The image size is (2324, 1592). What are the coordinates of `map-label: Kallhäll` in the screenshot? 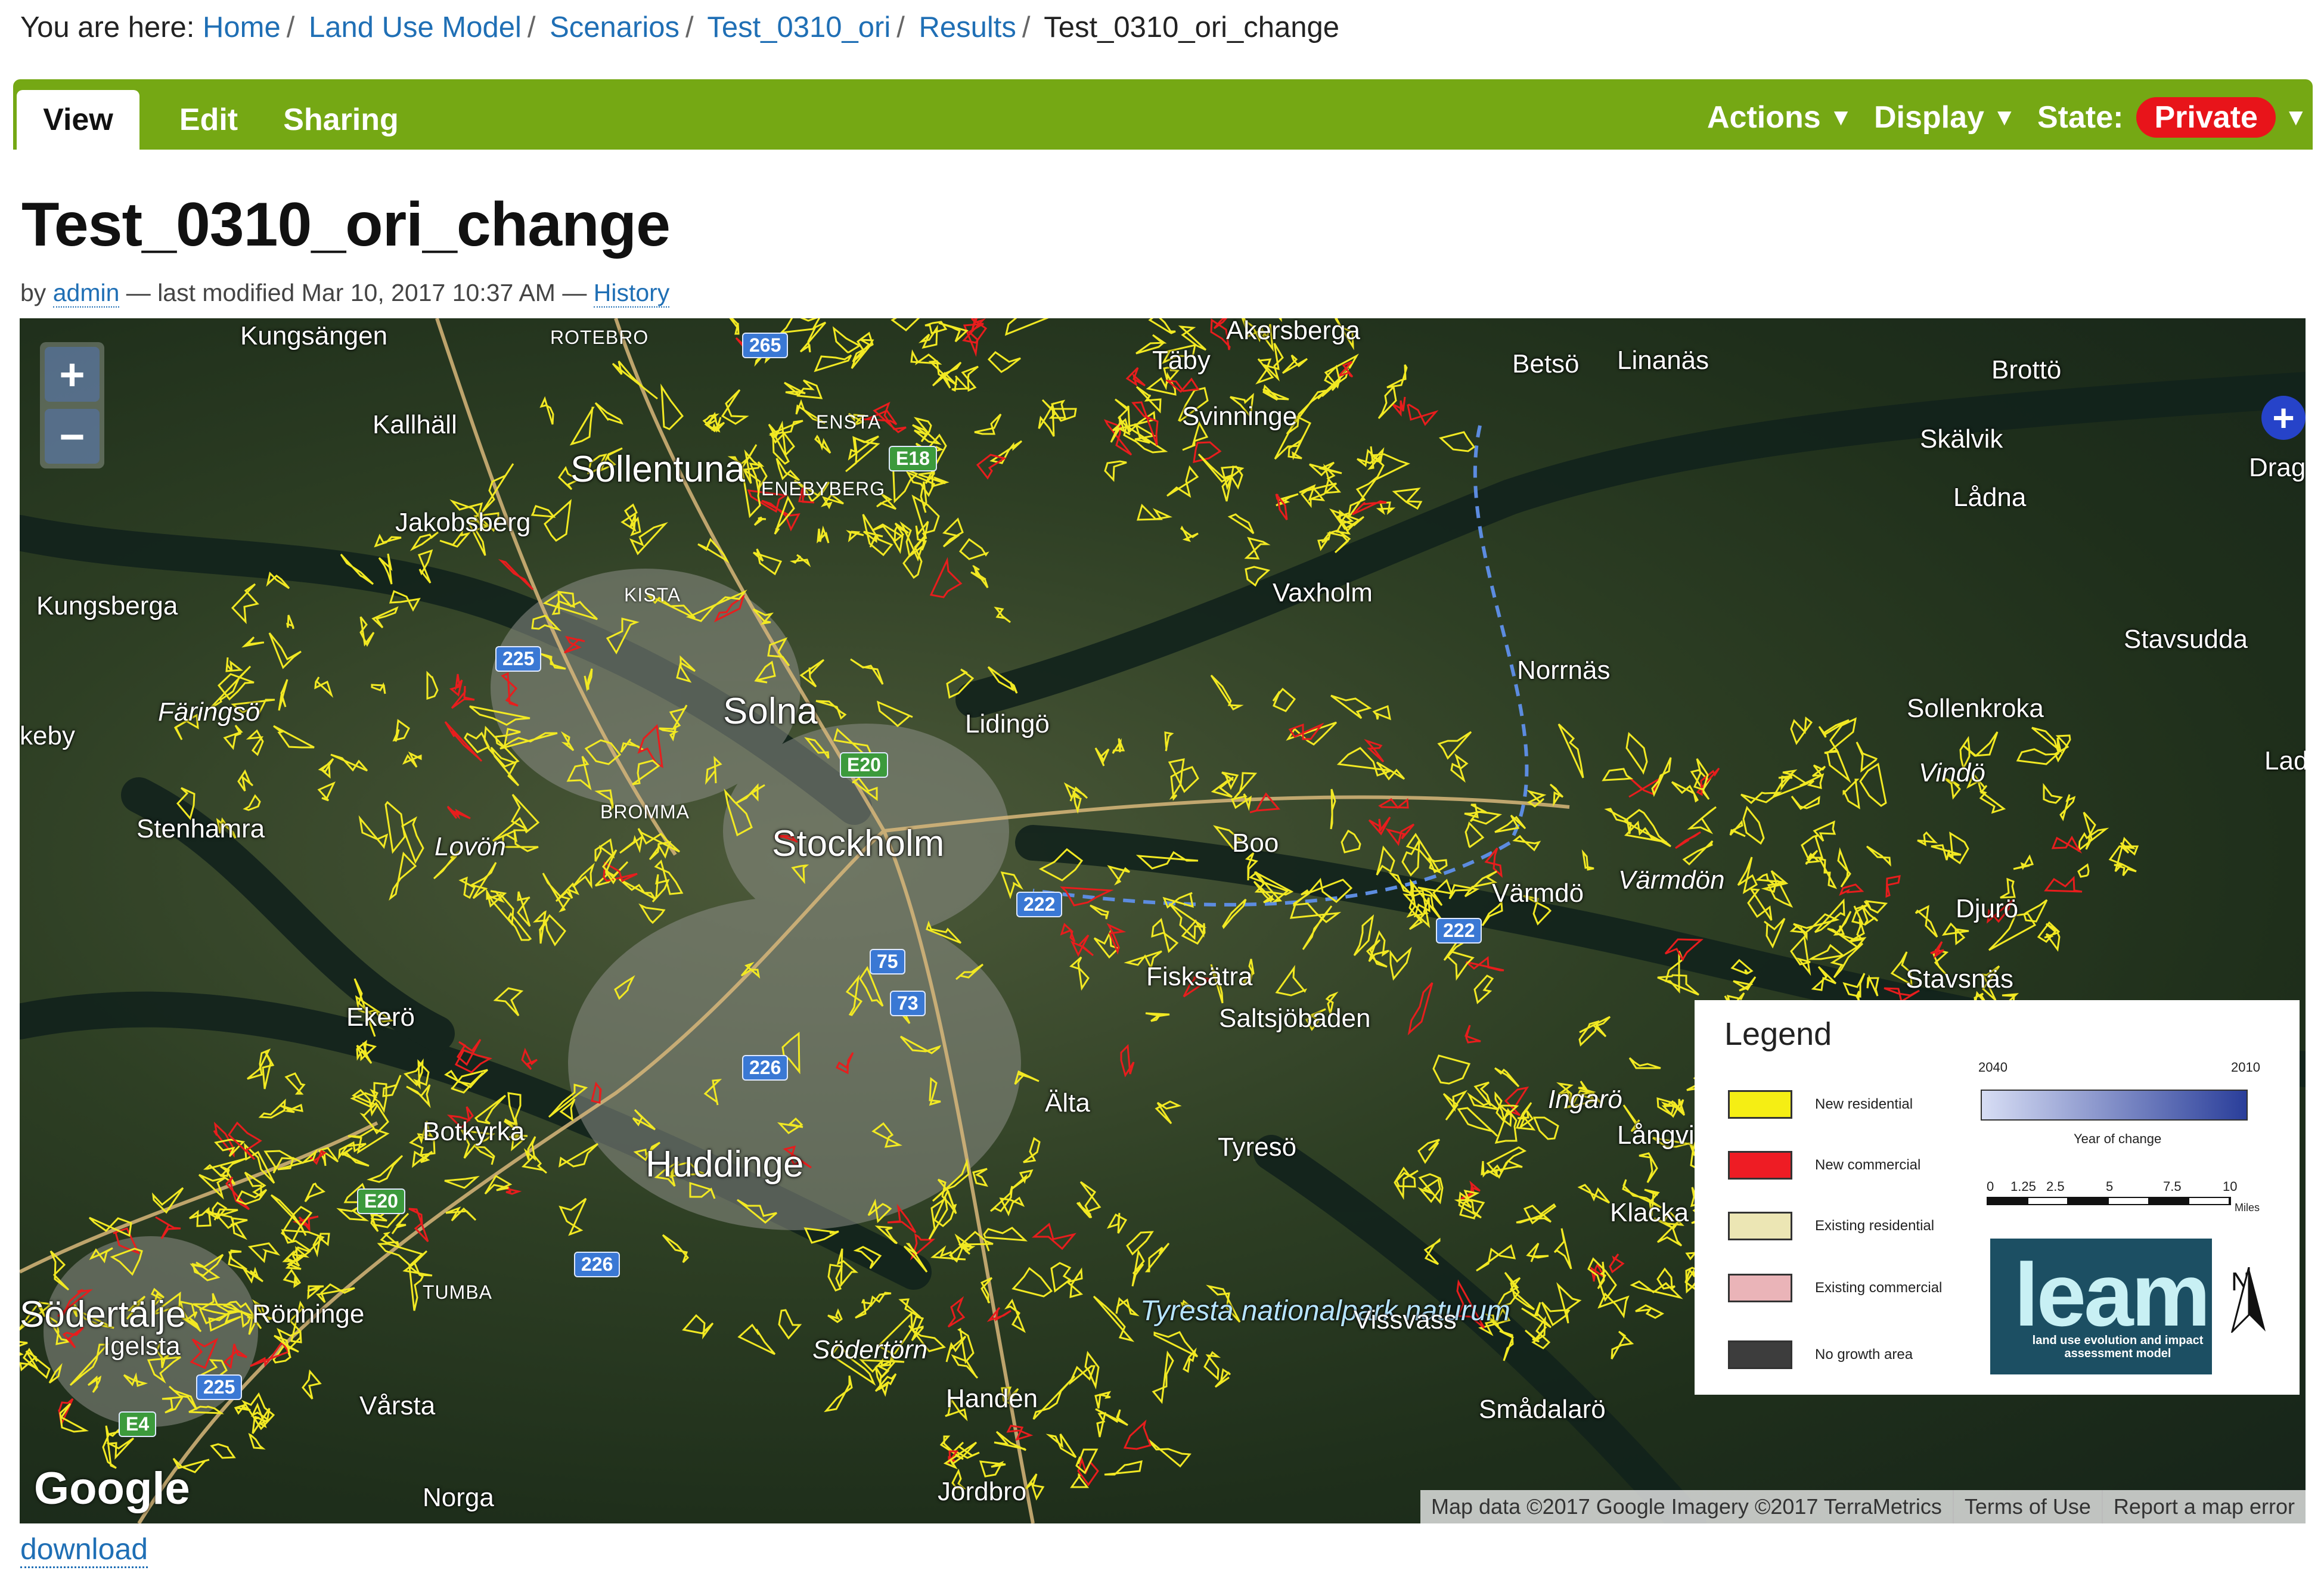 It's located at (415, 424).